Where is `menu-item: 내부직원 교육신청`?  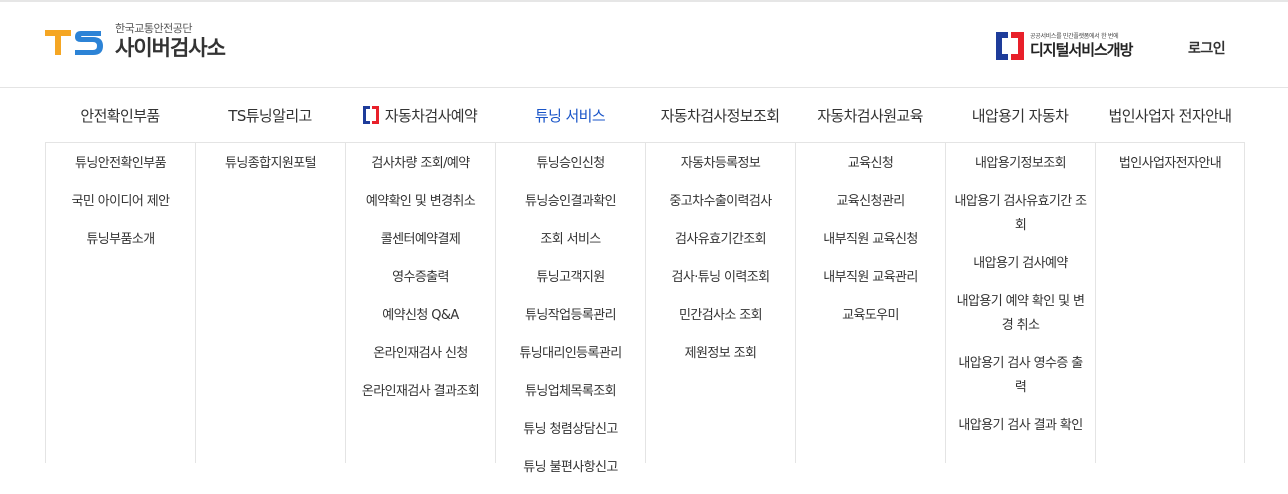
menu-item: 내부직원 교육신청 is located at coordinates (870, 240).